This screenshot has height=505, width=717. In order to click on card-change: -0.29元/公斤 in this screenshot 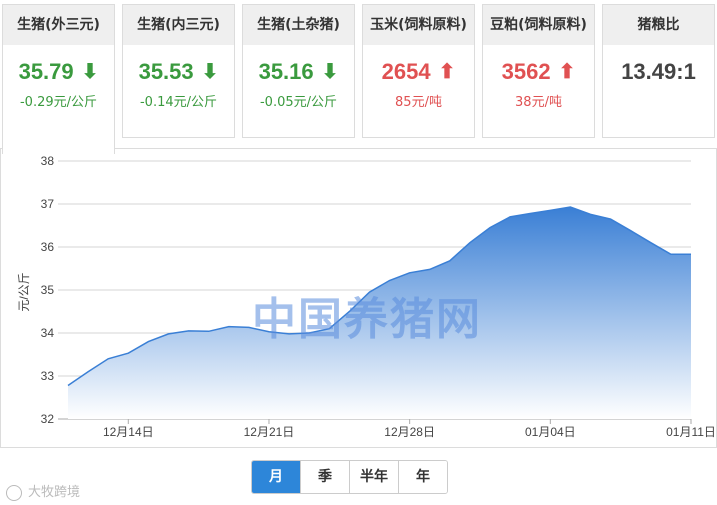, I will do `click(58, 102)`.